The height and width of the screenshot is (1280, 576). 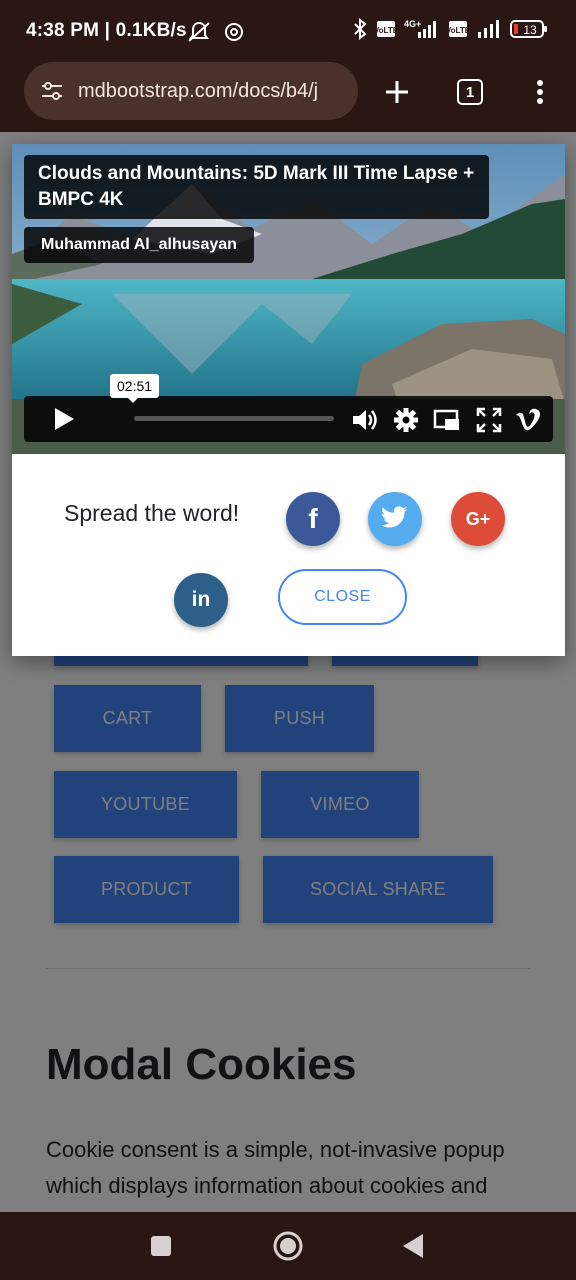 I want to click on signal-icon, so click(x=489, y=29).